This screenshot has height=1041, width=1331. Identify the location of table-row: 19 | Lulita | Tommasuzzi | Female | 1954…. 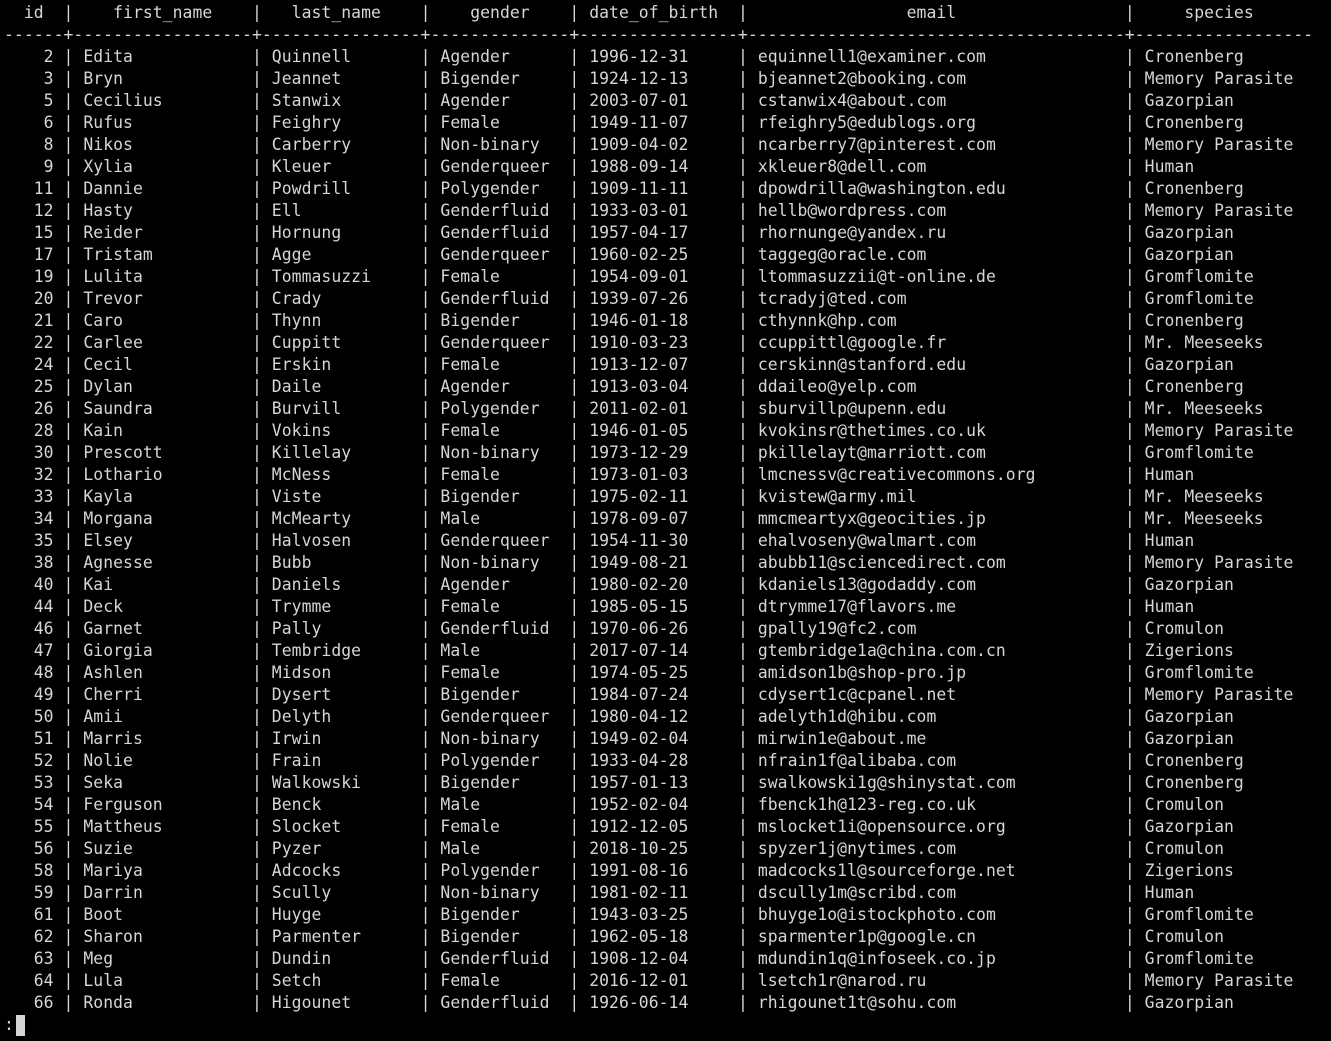
(658, 277).